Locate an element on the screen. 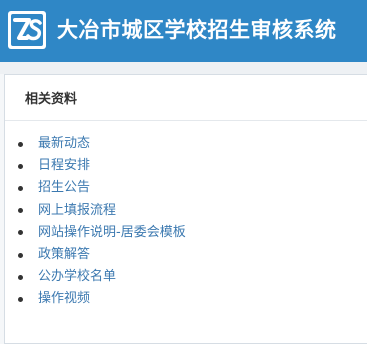 The image size is (367, 344). link-operation-video: 操作视频 is located at coordinates (64, 299).